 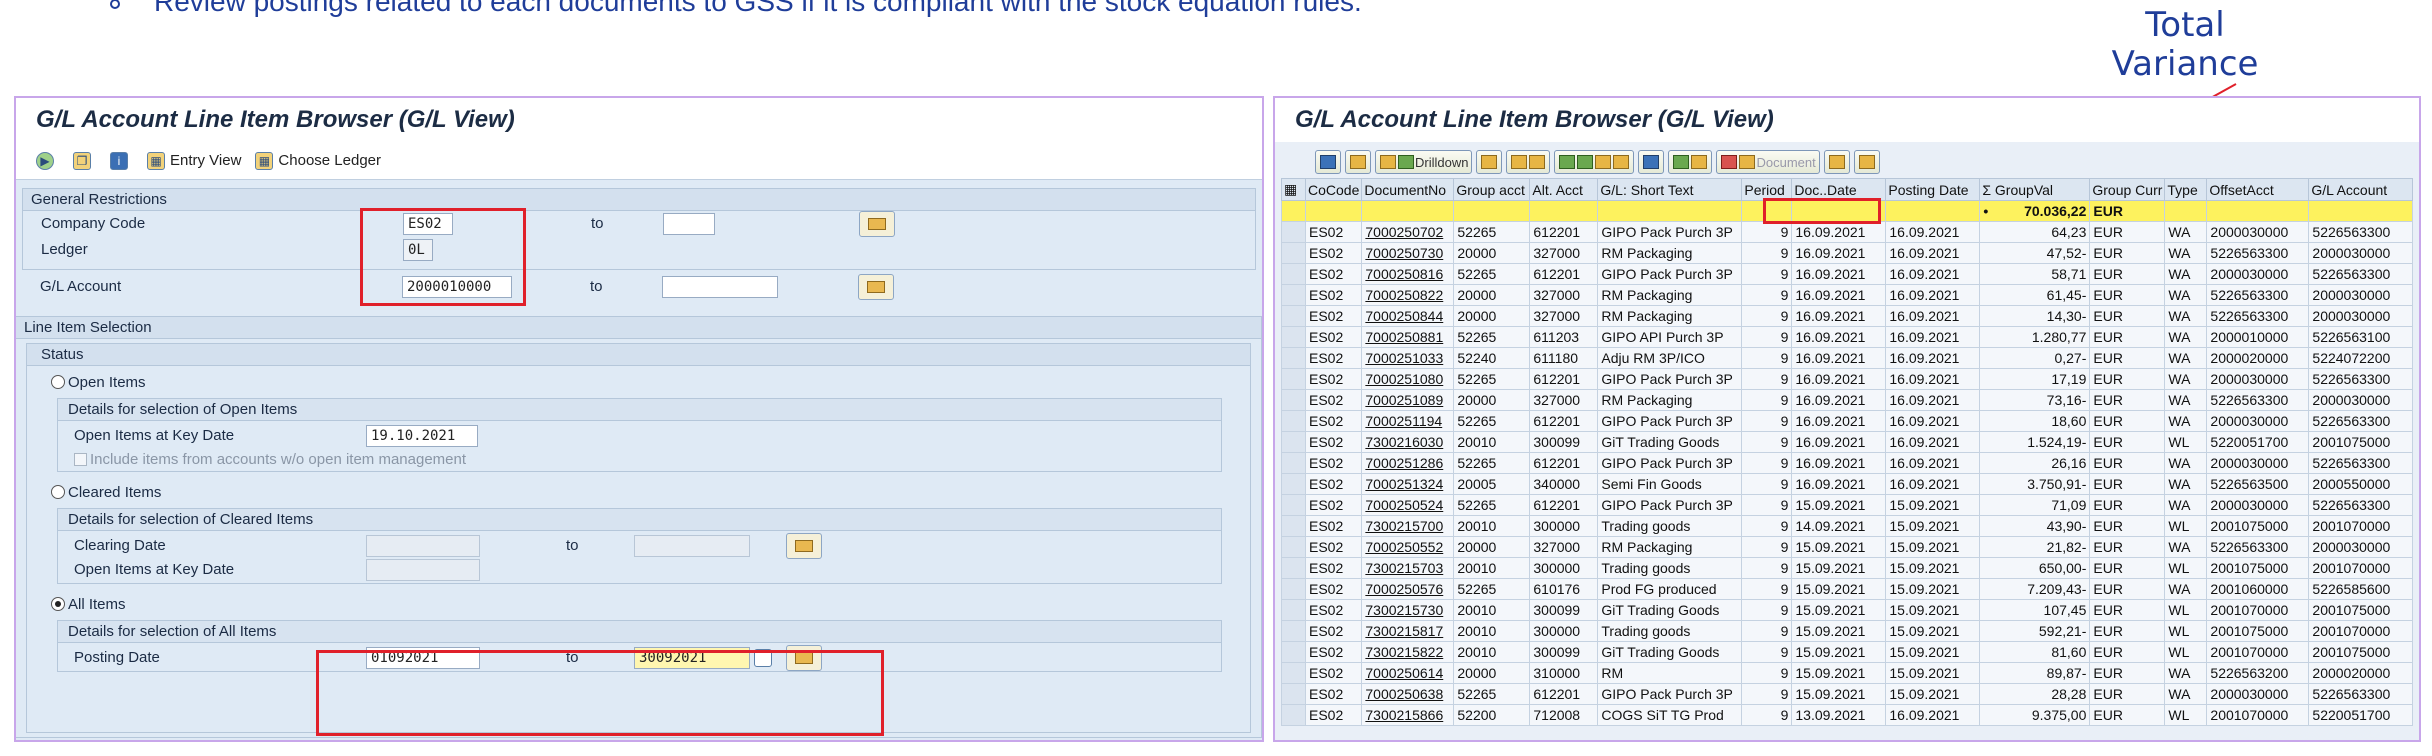 What do you see at coordinates (1528, 162) in the screenshot?
I see `select-all-button` at bounding box center [1528, 162].